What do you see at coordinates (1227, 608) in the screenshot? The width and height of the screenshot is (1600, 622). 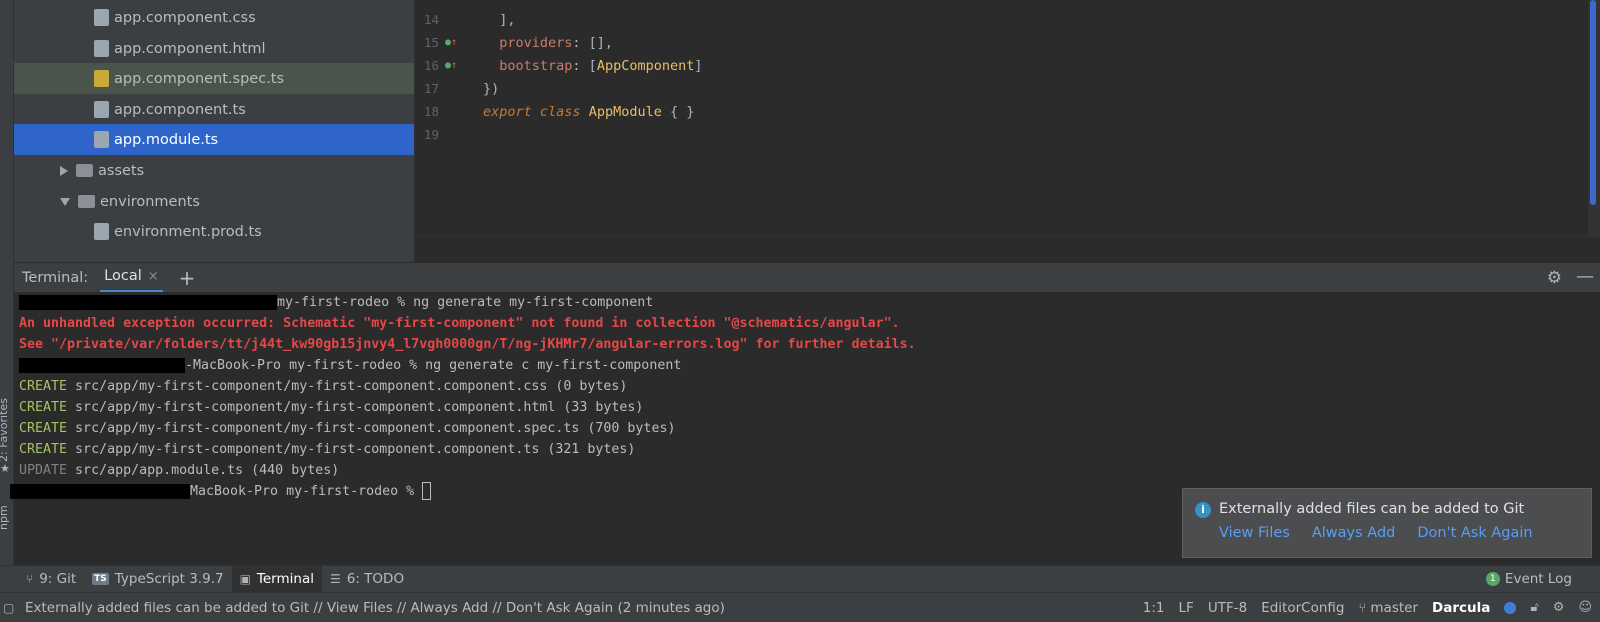 I see `file-encoding: UTF-8` at bounding box center [1227, 608].